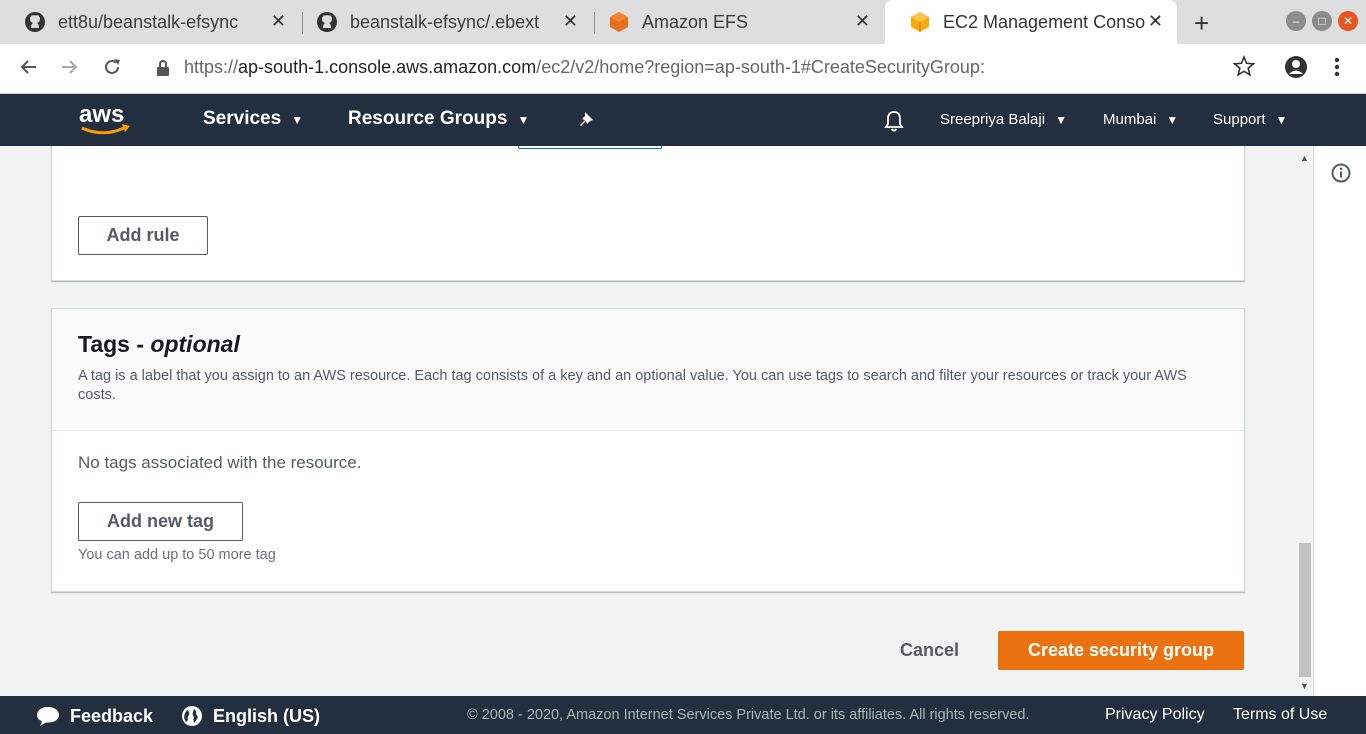  Describe the element at coordinates (1337, 70) in the screenshot. I see `browser-menu-icon` at that location.